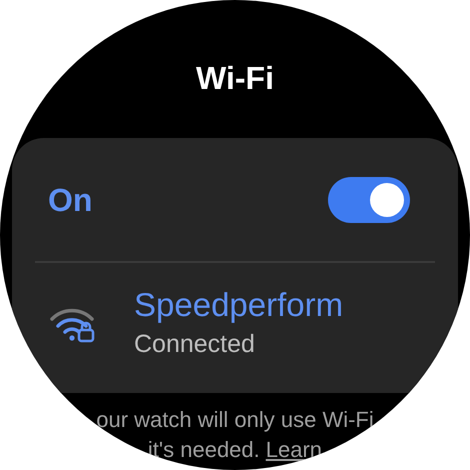 The image size is (470, 470). I want to click on toggle-label: On, so click(70, 200).